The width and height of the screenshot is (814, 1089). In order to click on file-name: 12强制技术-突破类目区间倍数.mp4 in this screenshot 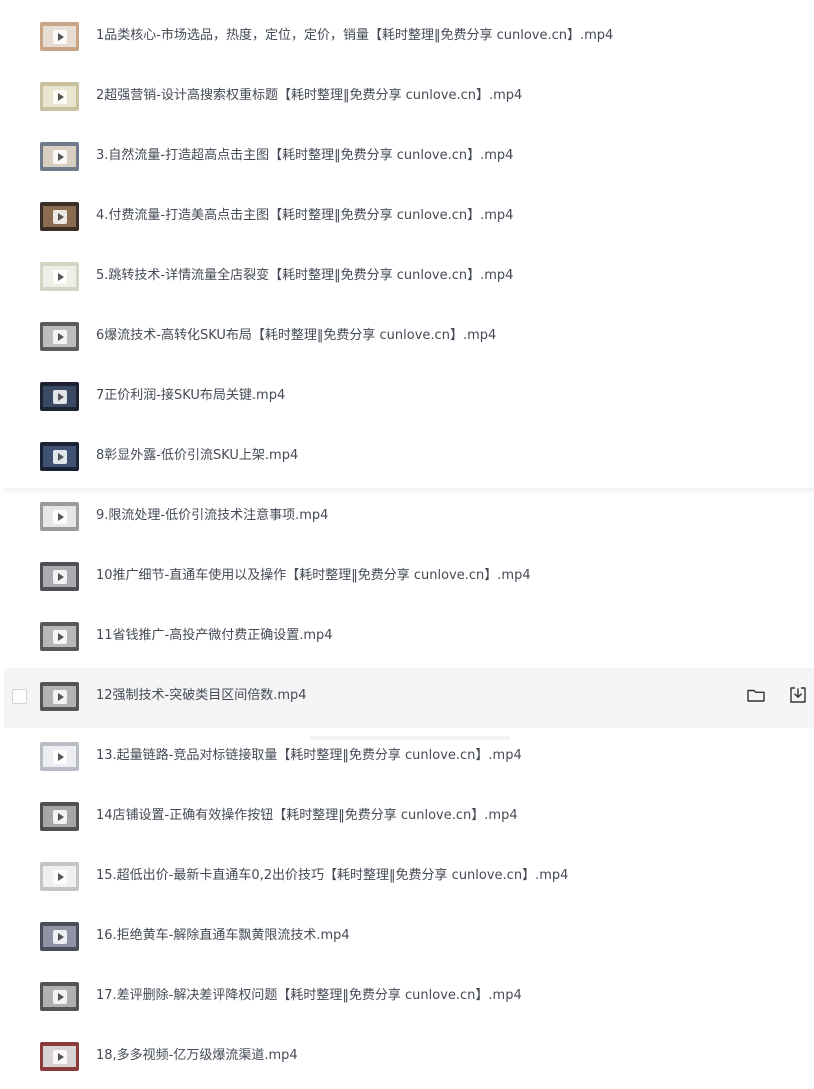, I will do `click(201, 696)`.